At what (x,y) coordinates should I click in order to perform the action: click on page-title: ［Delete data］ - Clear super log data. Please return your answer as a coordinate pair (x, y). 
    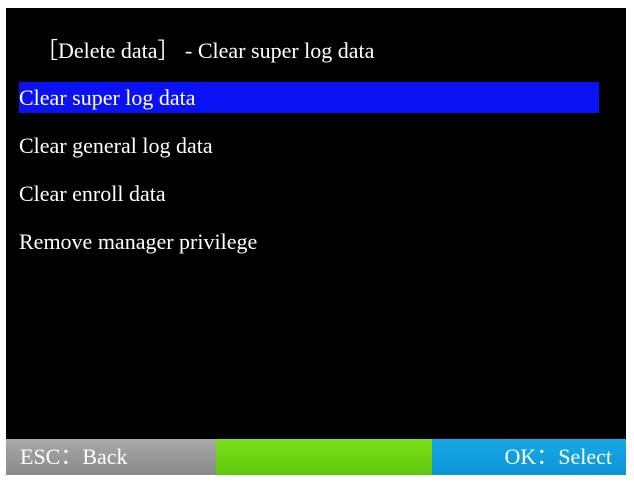
    Looking at the image, I should click on (205, 50).